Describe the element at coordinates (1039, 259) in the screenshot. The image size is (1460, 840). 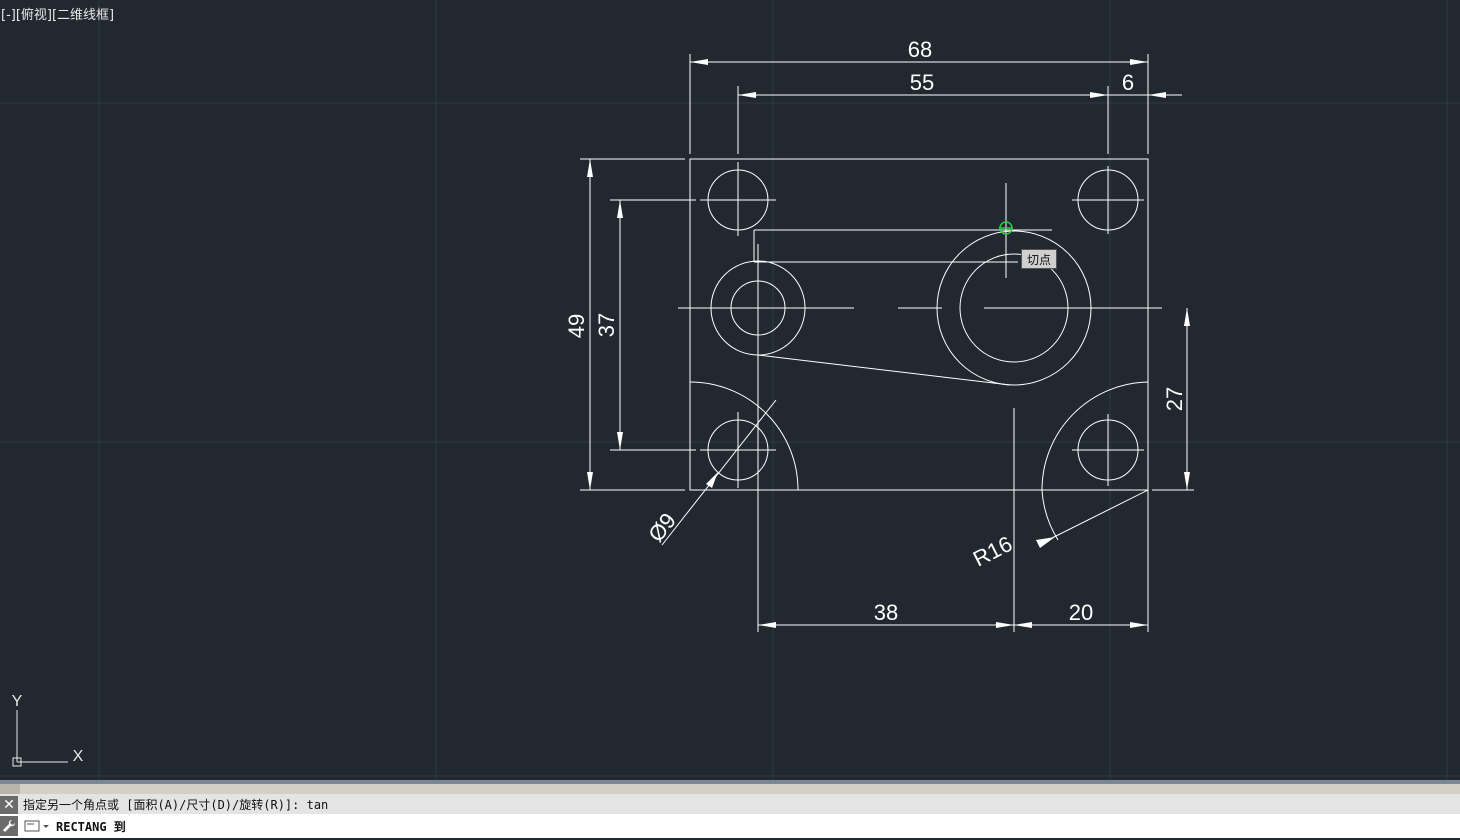
I see `snap-tooltip: 切点` at that location.